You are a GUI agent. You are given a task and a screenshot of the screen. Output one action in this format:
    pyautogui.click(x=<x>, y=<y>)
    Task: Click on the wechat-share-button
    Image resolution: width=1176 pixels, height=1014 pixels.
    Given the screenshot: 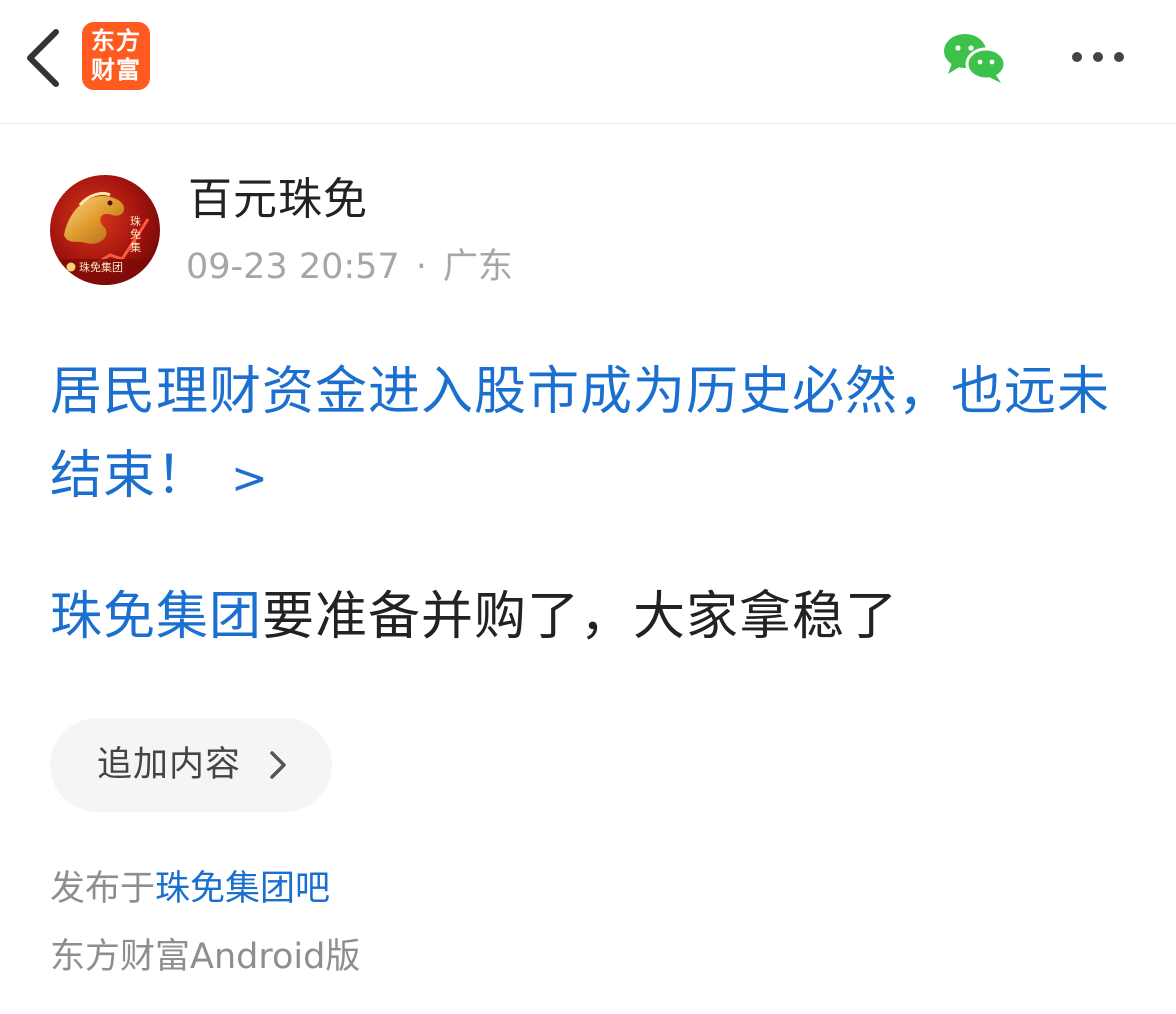 What is the action you would take?
    pyautogui.click(x=975, y=58)
    